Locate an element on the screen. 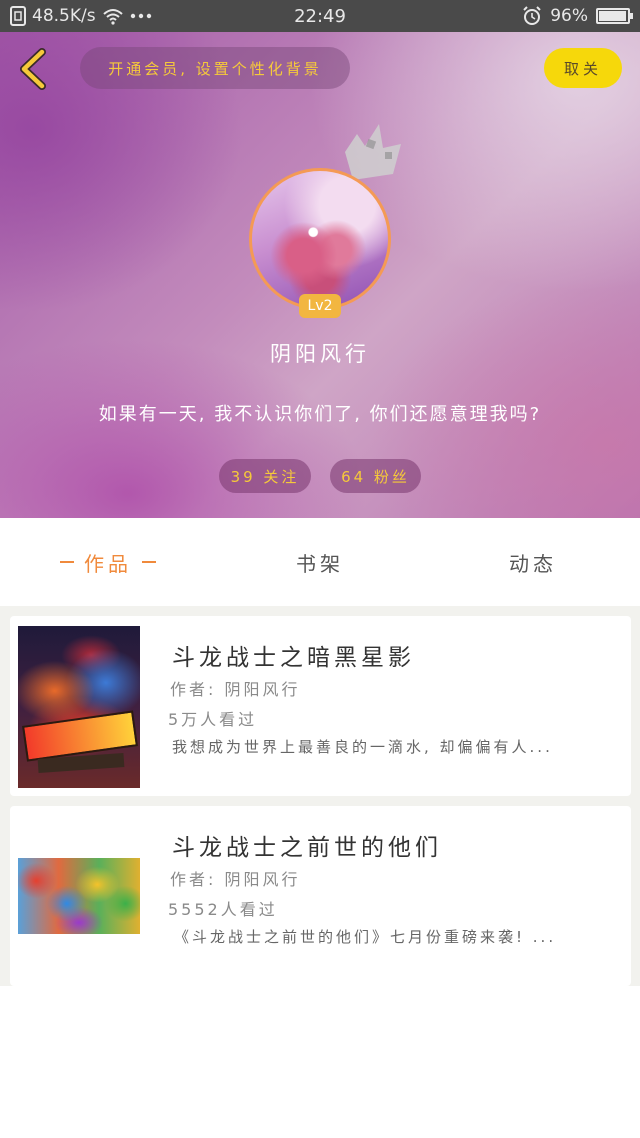  avatar is located at coordinates (320, 239).